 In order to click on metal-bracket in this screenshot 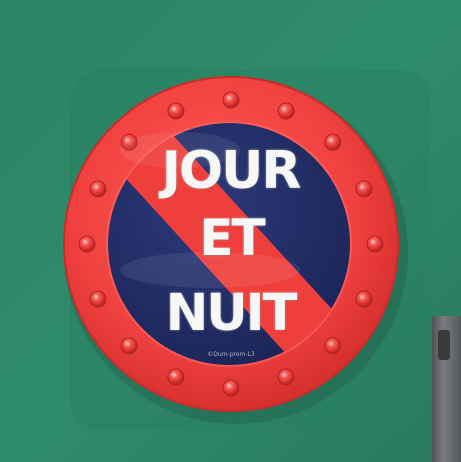, I will do `click(446, 389)`.